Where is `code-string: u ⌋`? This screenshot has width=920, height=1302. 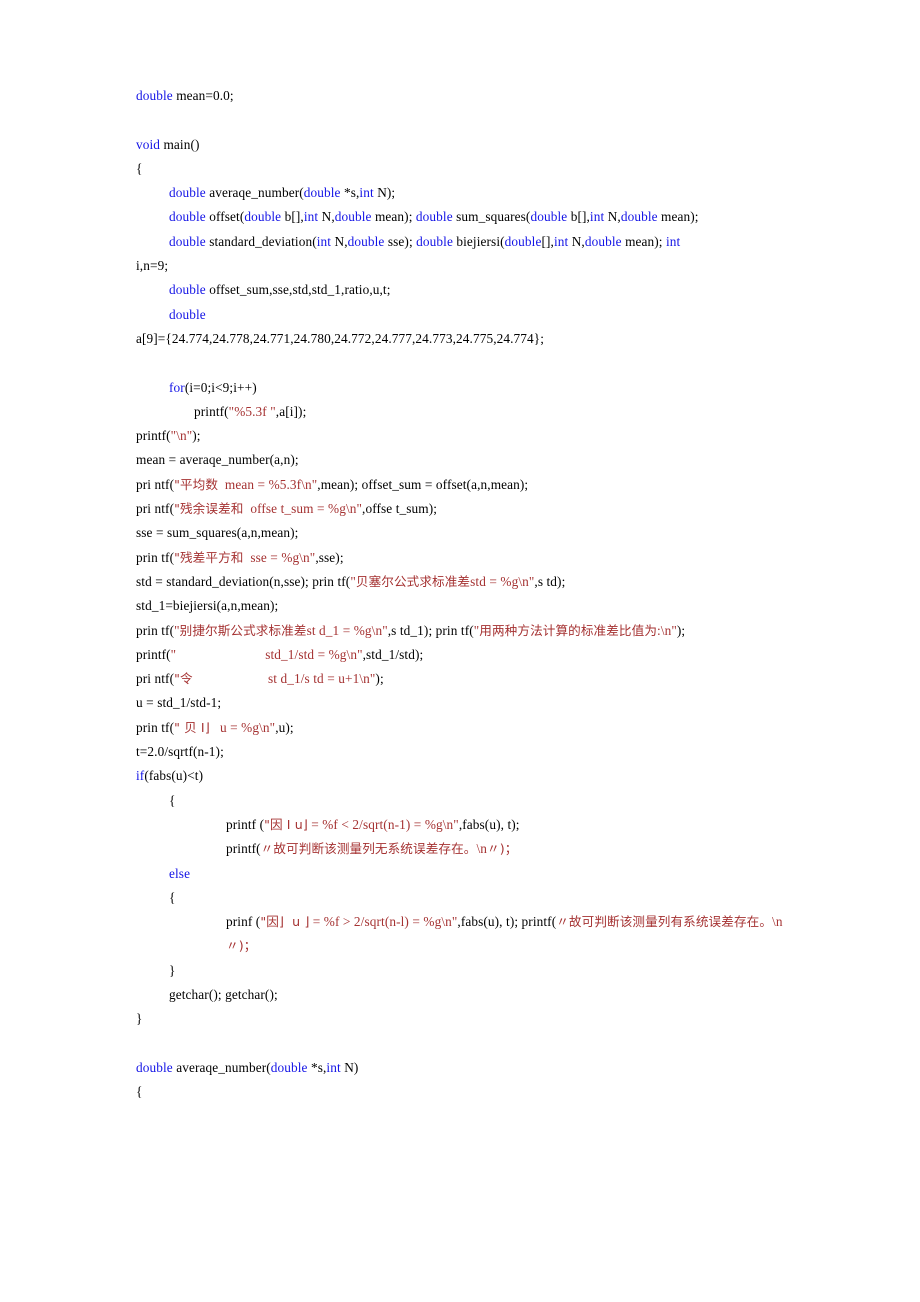
code-string: u ⌋ is located at coordinates (296, 922).